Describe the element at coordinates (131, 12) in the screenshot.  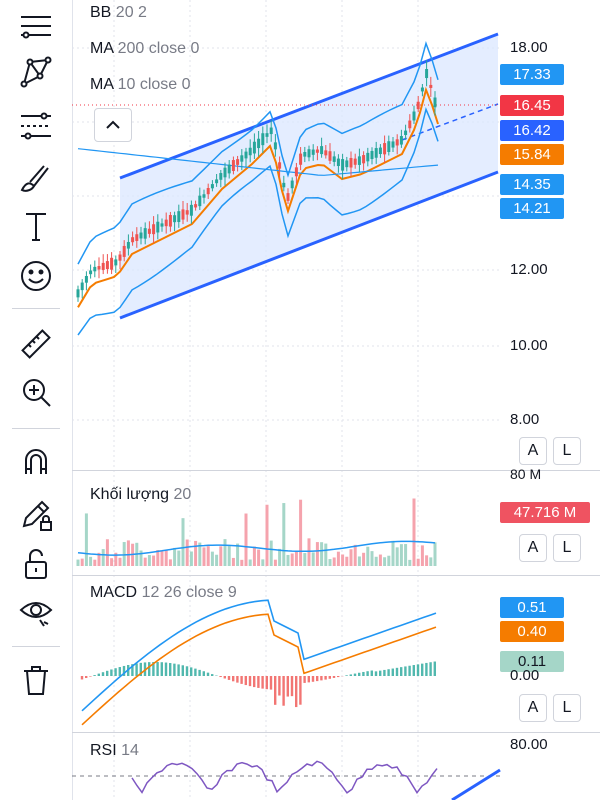
I see `legend-bb-params: 20 2` at that location.